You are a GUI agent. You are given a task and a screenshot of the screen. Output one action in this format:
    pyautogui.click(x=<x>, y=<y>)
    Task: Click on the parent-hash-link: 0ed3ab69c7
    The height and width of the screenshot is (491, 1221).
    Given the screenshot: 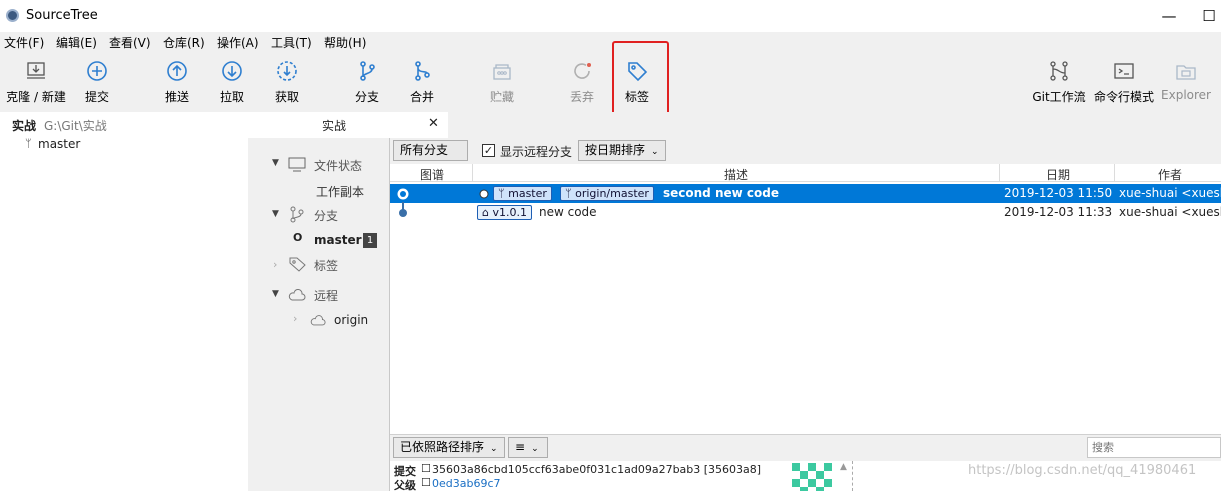 What is the action you would take?
    pyautogui.click(x=466, y=483)
    